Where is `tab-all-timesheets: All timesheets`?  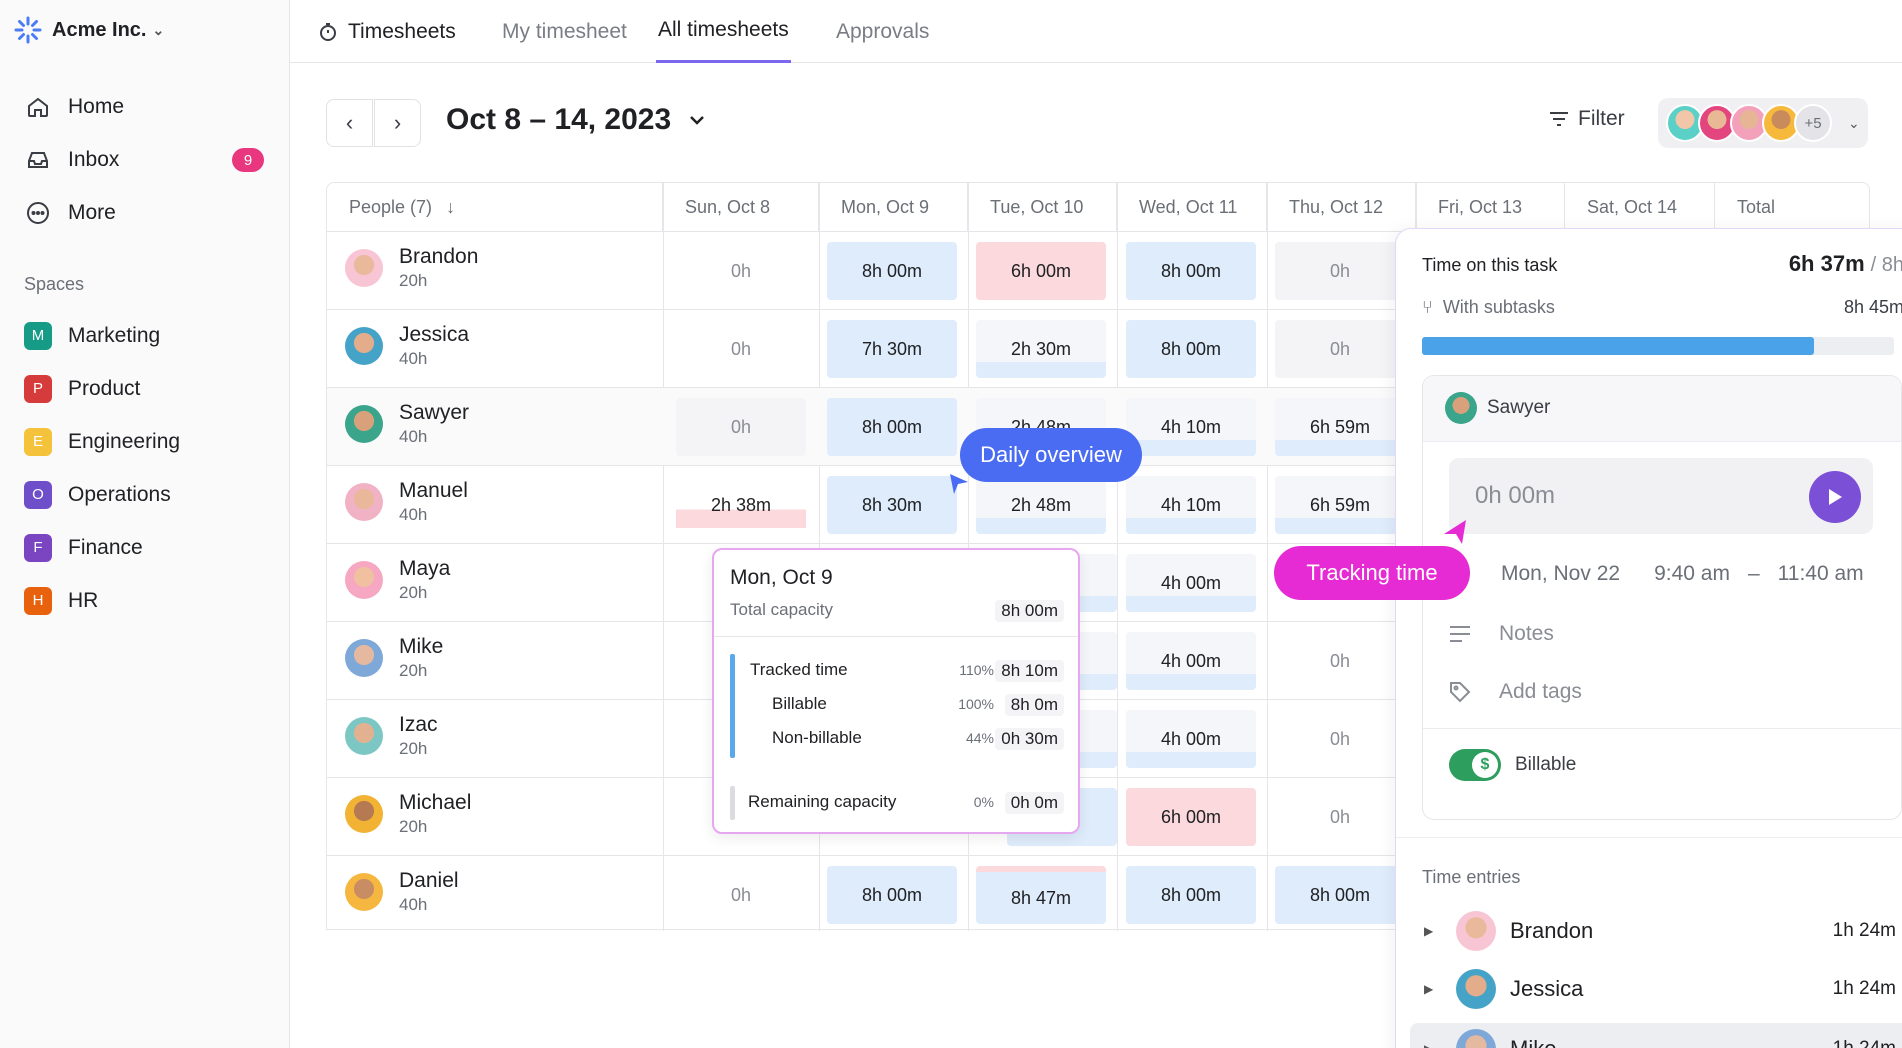 tab-all-timesheets: All timesheets is located at coordinates (723, 31).